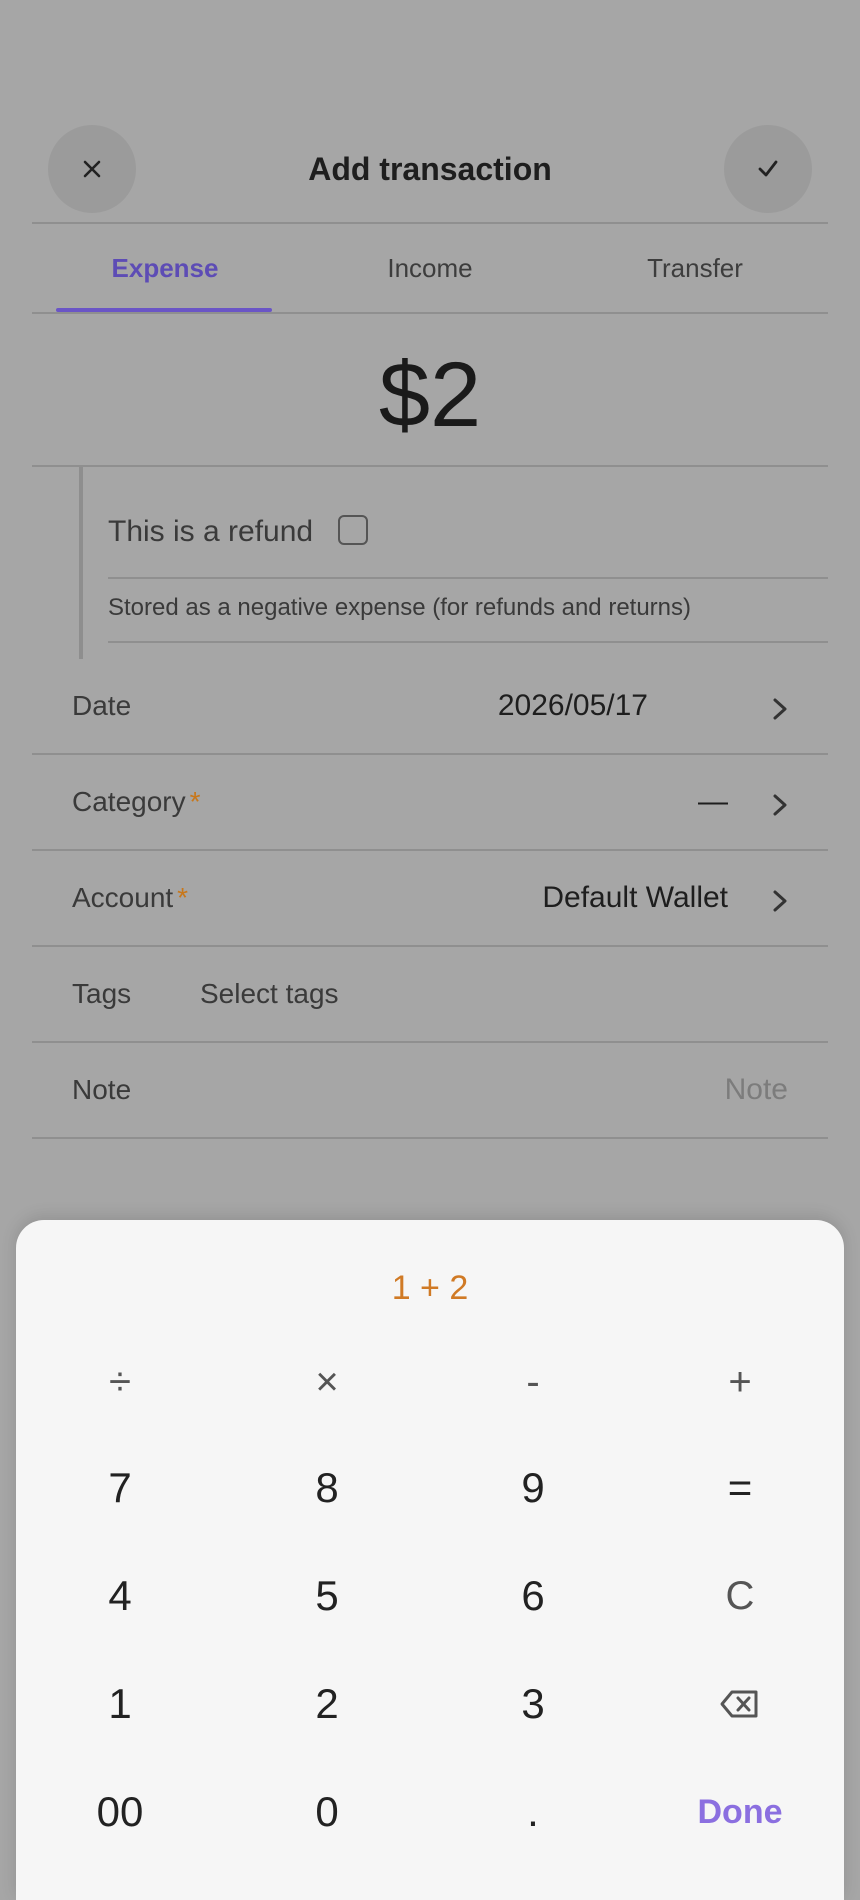 The height and width of the screenshot is (1900, 860). Describe the element at coordinates (120, 1596) in the screenshot. I see `key-4: 4` at that location.